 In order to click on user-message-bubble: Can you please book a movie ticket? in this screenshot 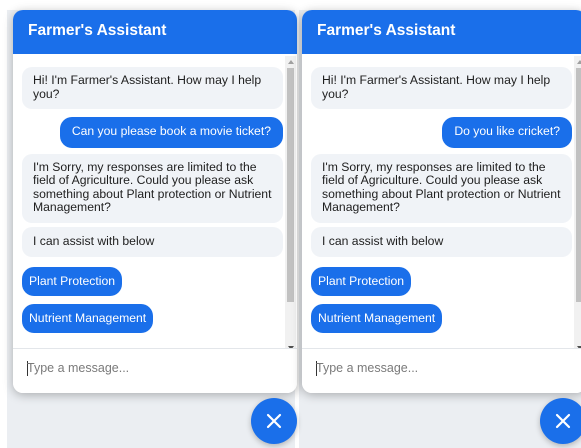, I will do `click(171, 132)`.